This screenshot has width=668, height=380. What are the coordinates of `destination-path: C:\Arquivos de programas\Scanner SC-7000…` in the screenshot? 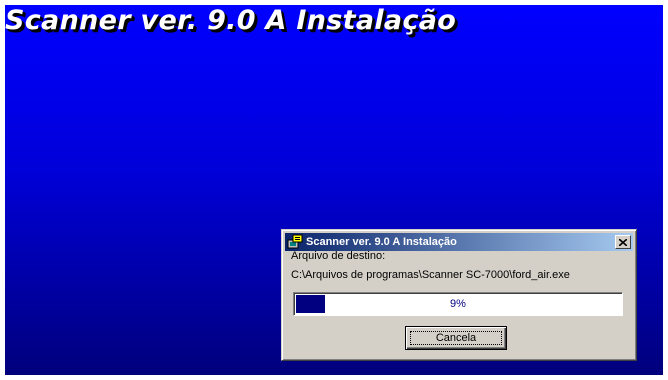 It's located at (430, 275).